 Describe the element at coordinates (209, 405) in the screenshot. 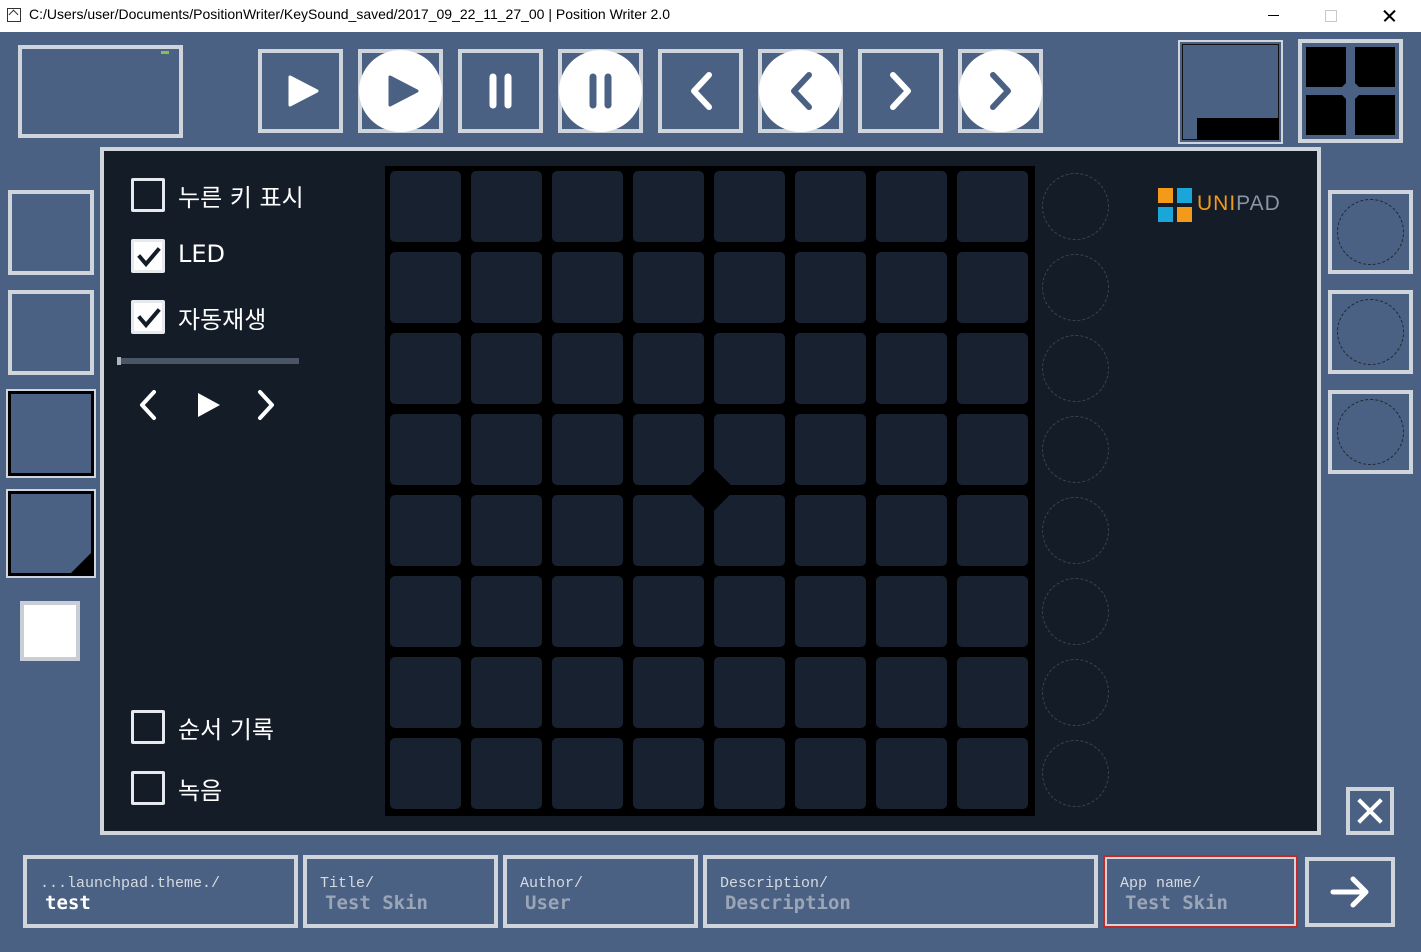

I see `autoplay-play-button` at that location.